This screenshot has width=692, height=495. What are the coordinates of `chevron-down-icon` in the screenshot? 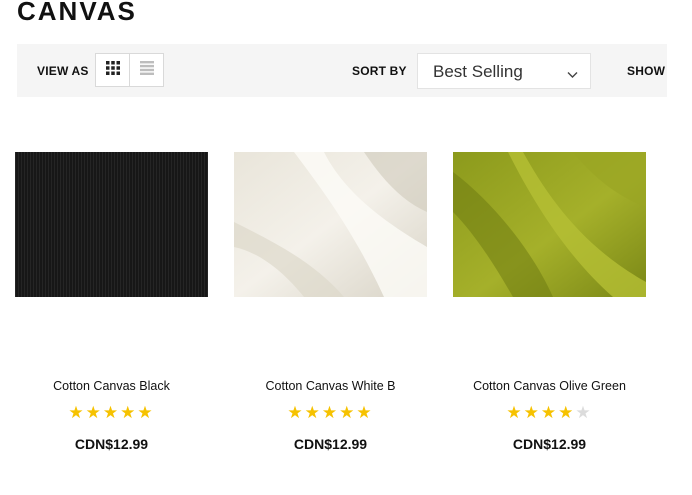 It's located at (572, 75).